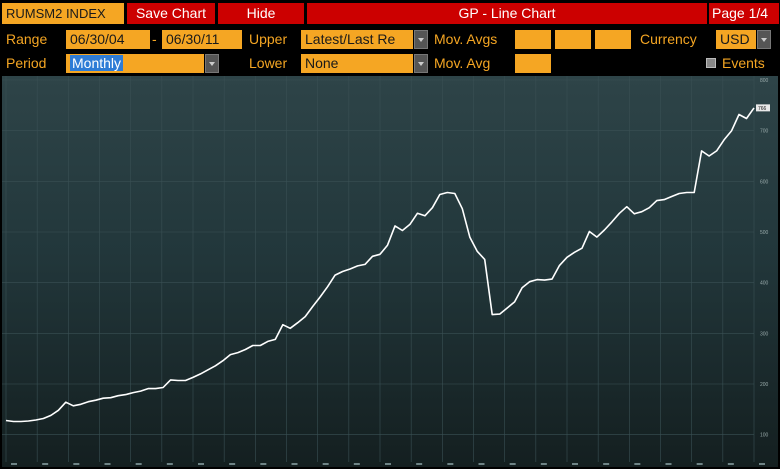 This screenshot has height=469, width=780. Describe the element at coordinates (268, 39) in the screenshot. I see `upper-label: Upper` at that location.